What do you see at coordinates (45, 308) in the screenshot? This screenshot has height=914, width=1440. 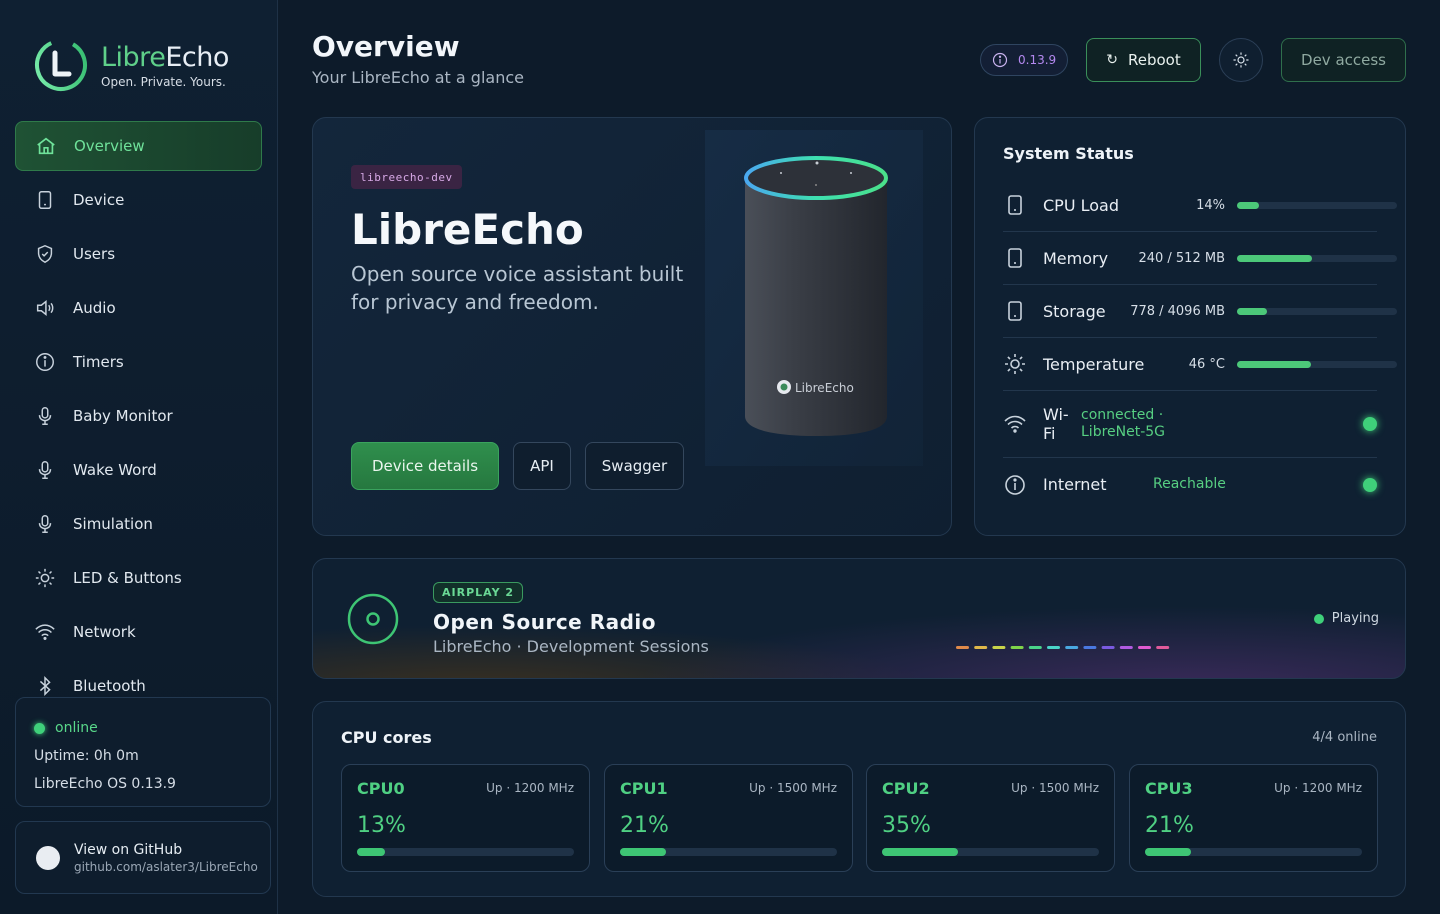 I see `speaker-icon` at bounding box center [45, 308].